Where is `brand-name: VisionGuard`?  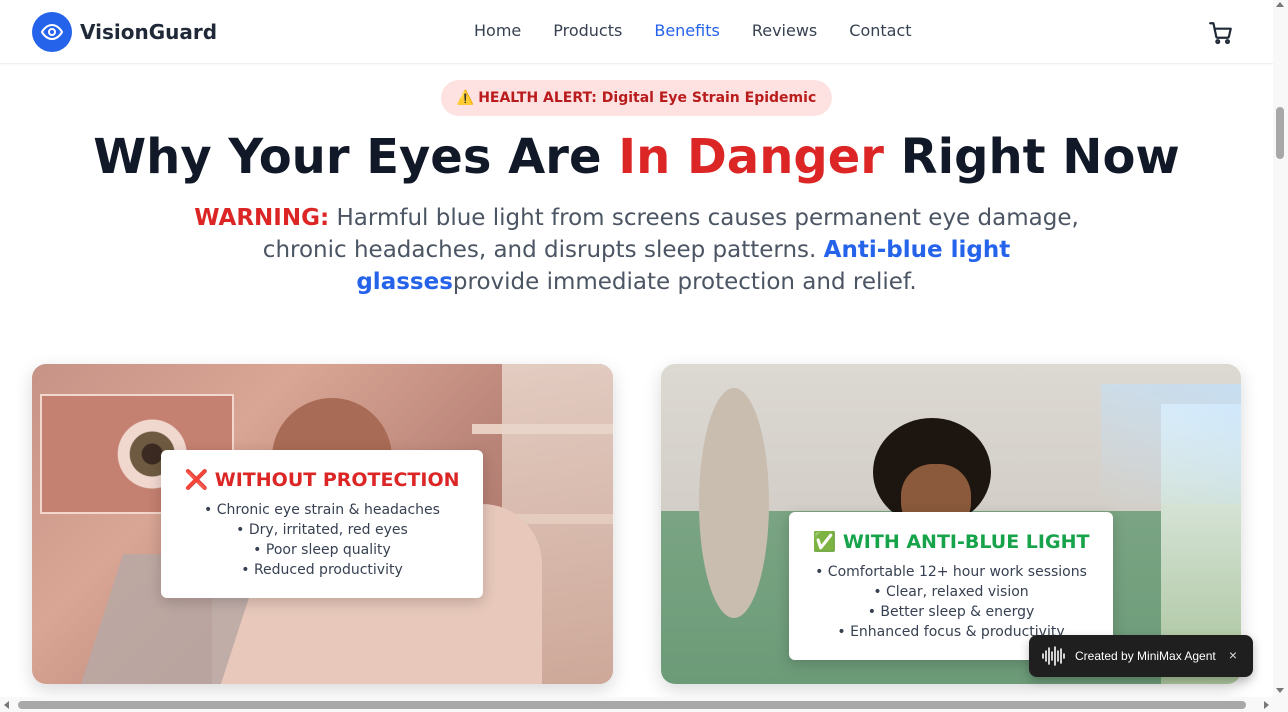 brand-name: VisionGuard is located at coordinates (149, 32).